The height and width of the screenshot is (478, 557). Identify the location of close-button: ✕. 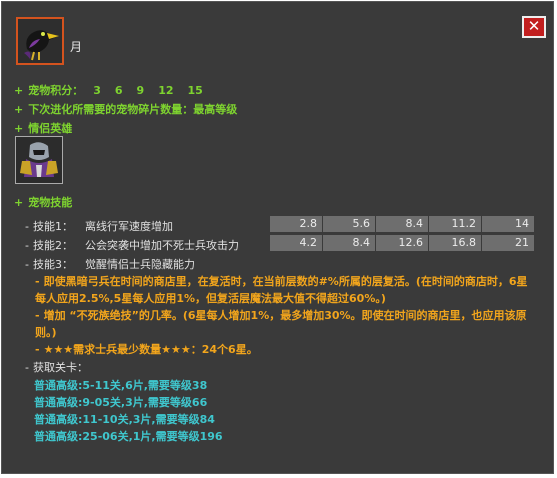
(534, 27).